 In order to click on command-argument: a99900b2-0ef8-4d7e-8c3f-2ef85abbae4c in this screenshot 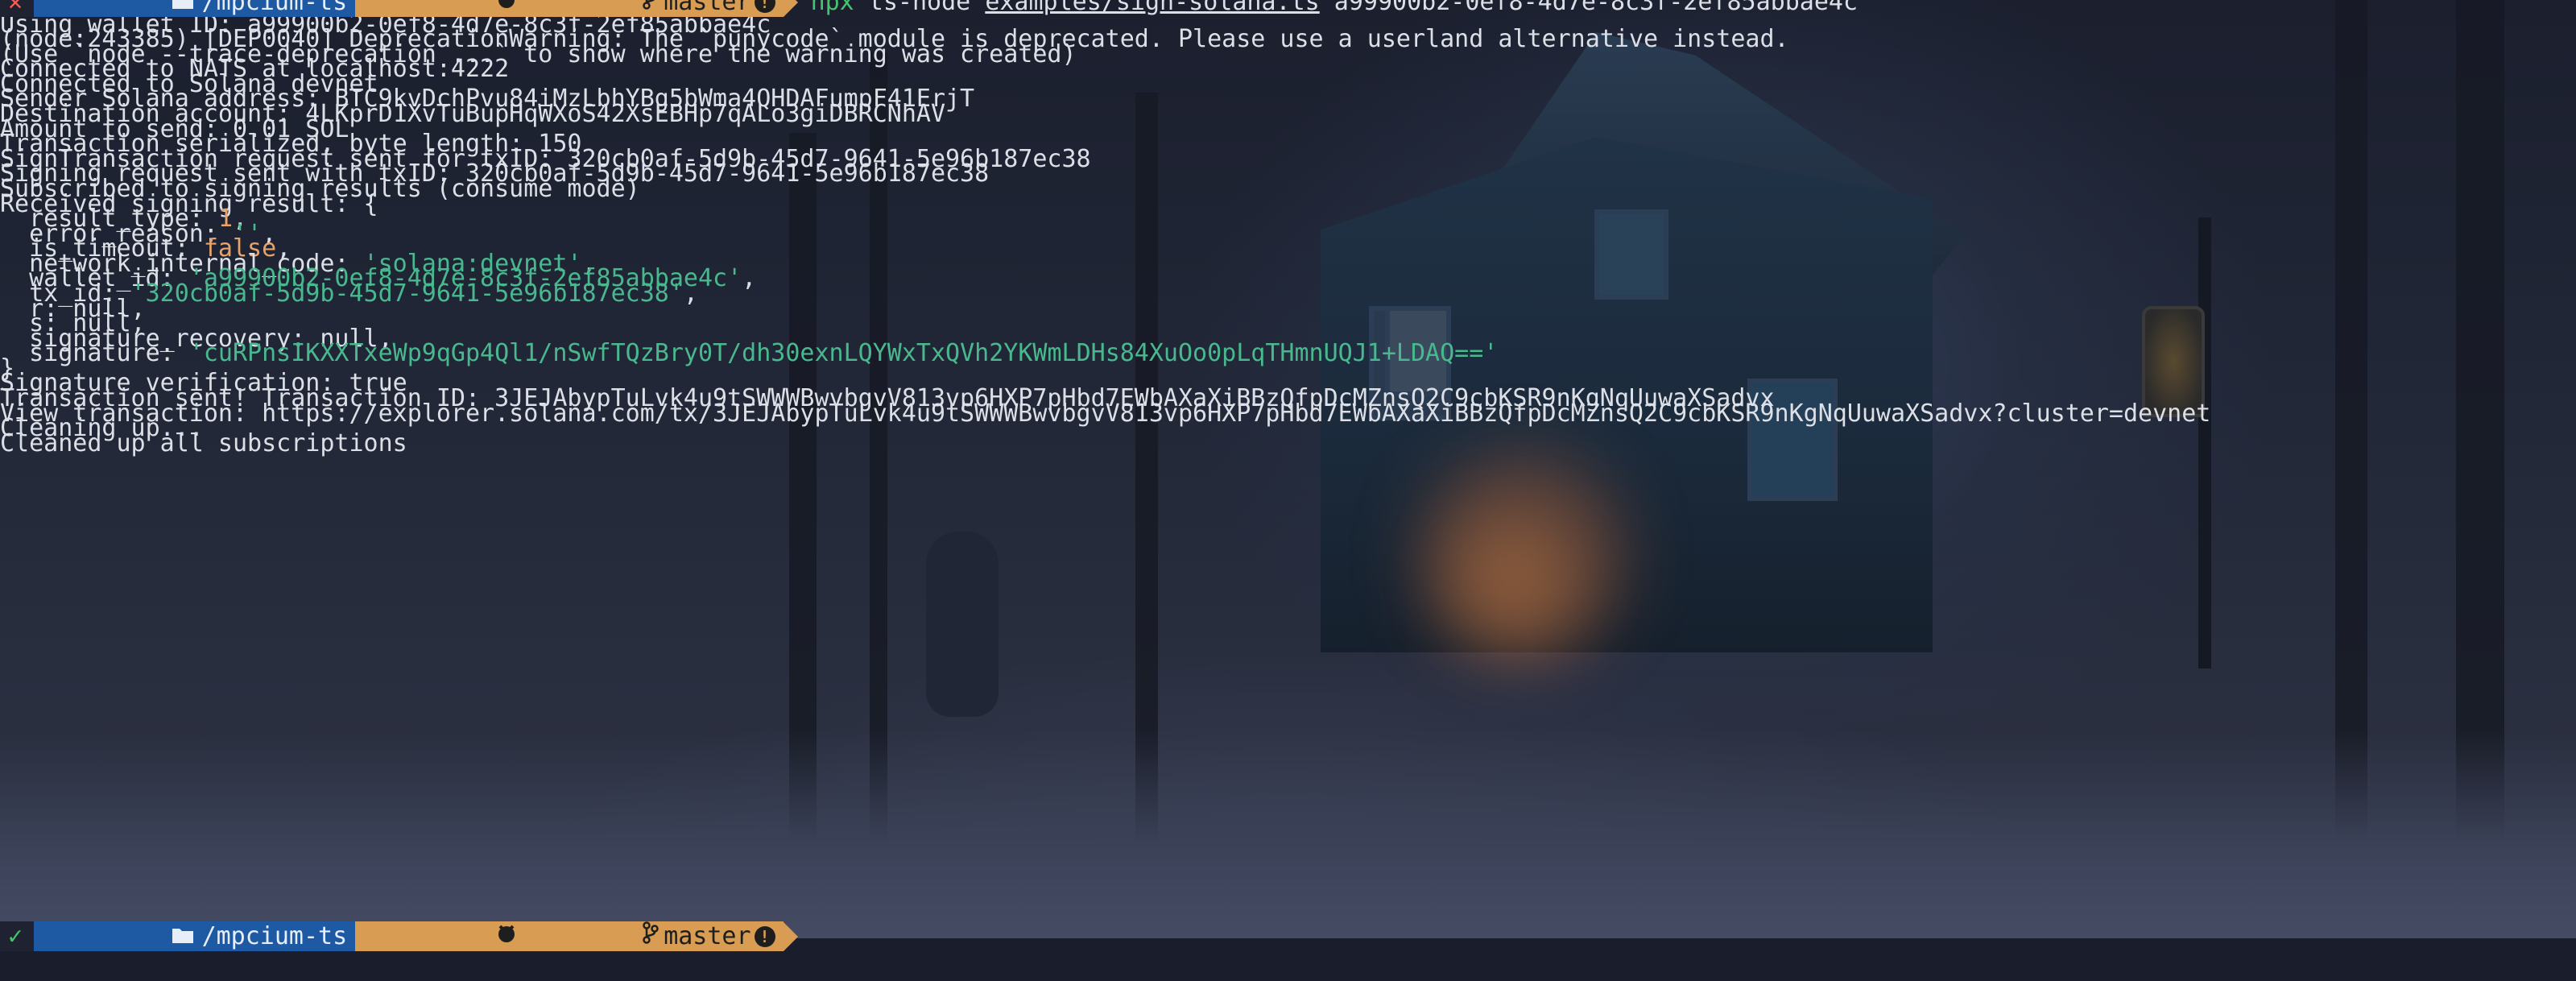, I will do `click(1589, 8)`.